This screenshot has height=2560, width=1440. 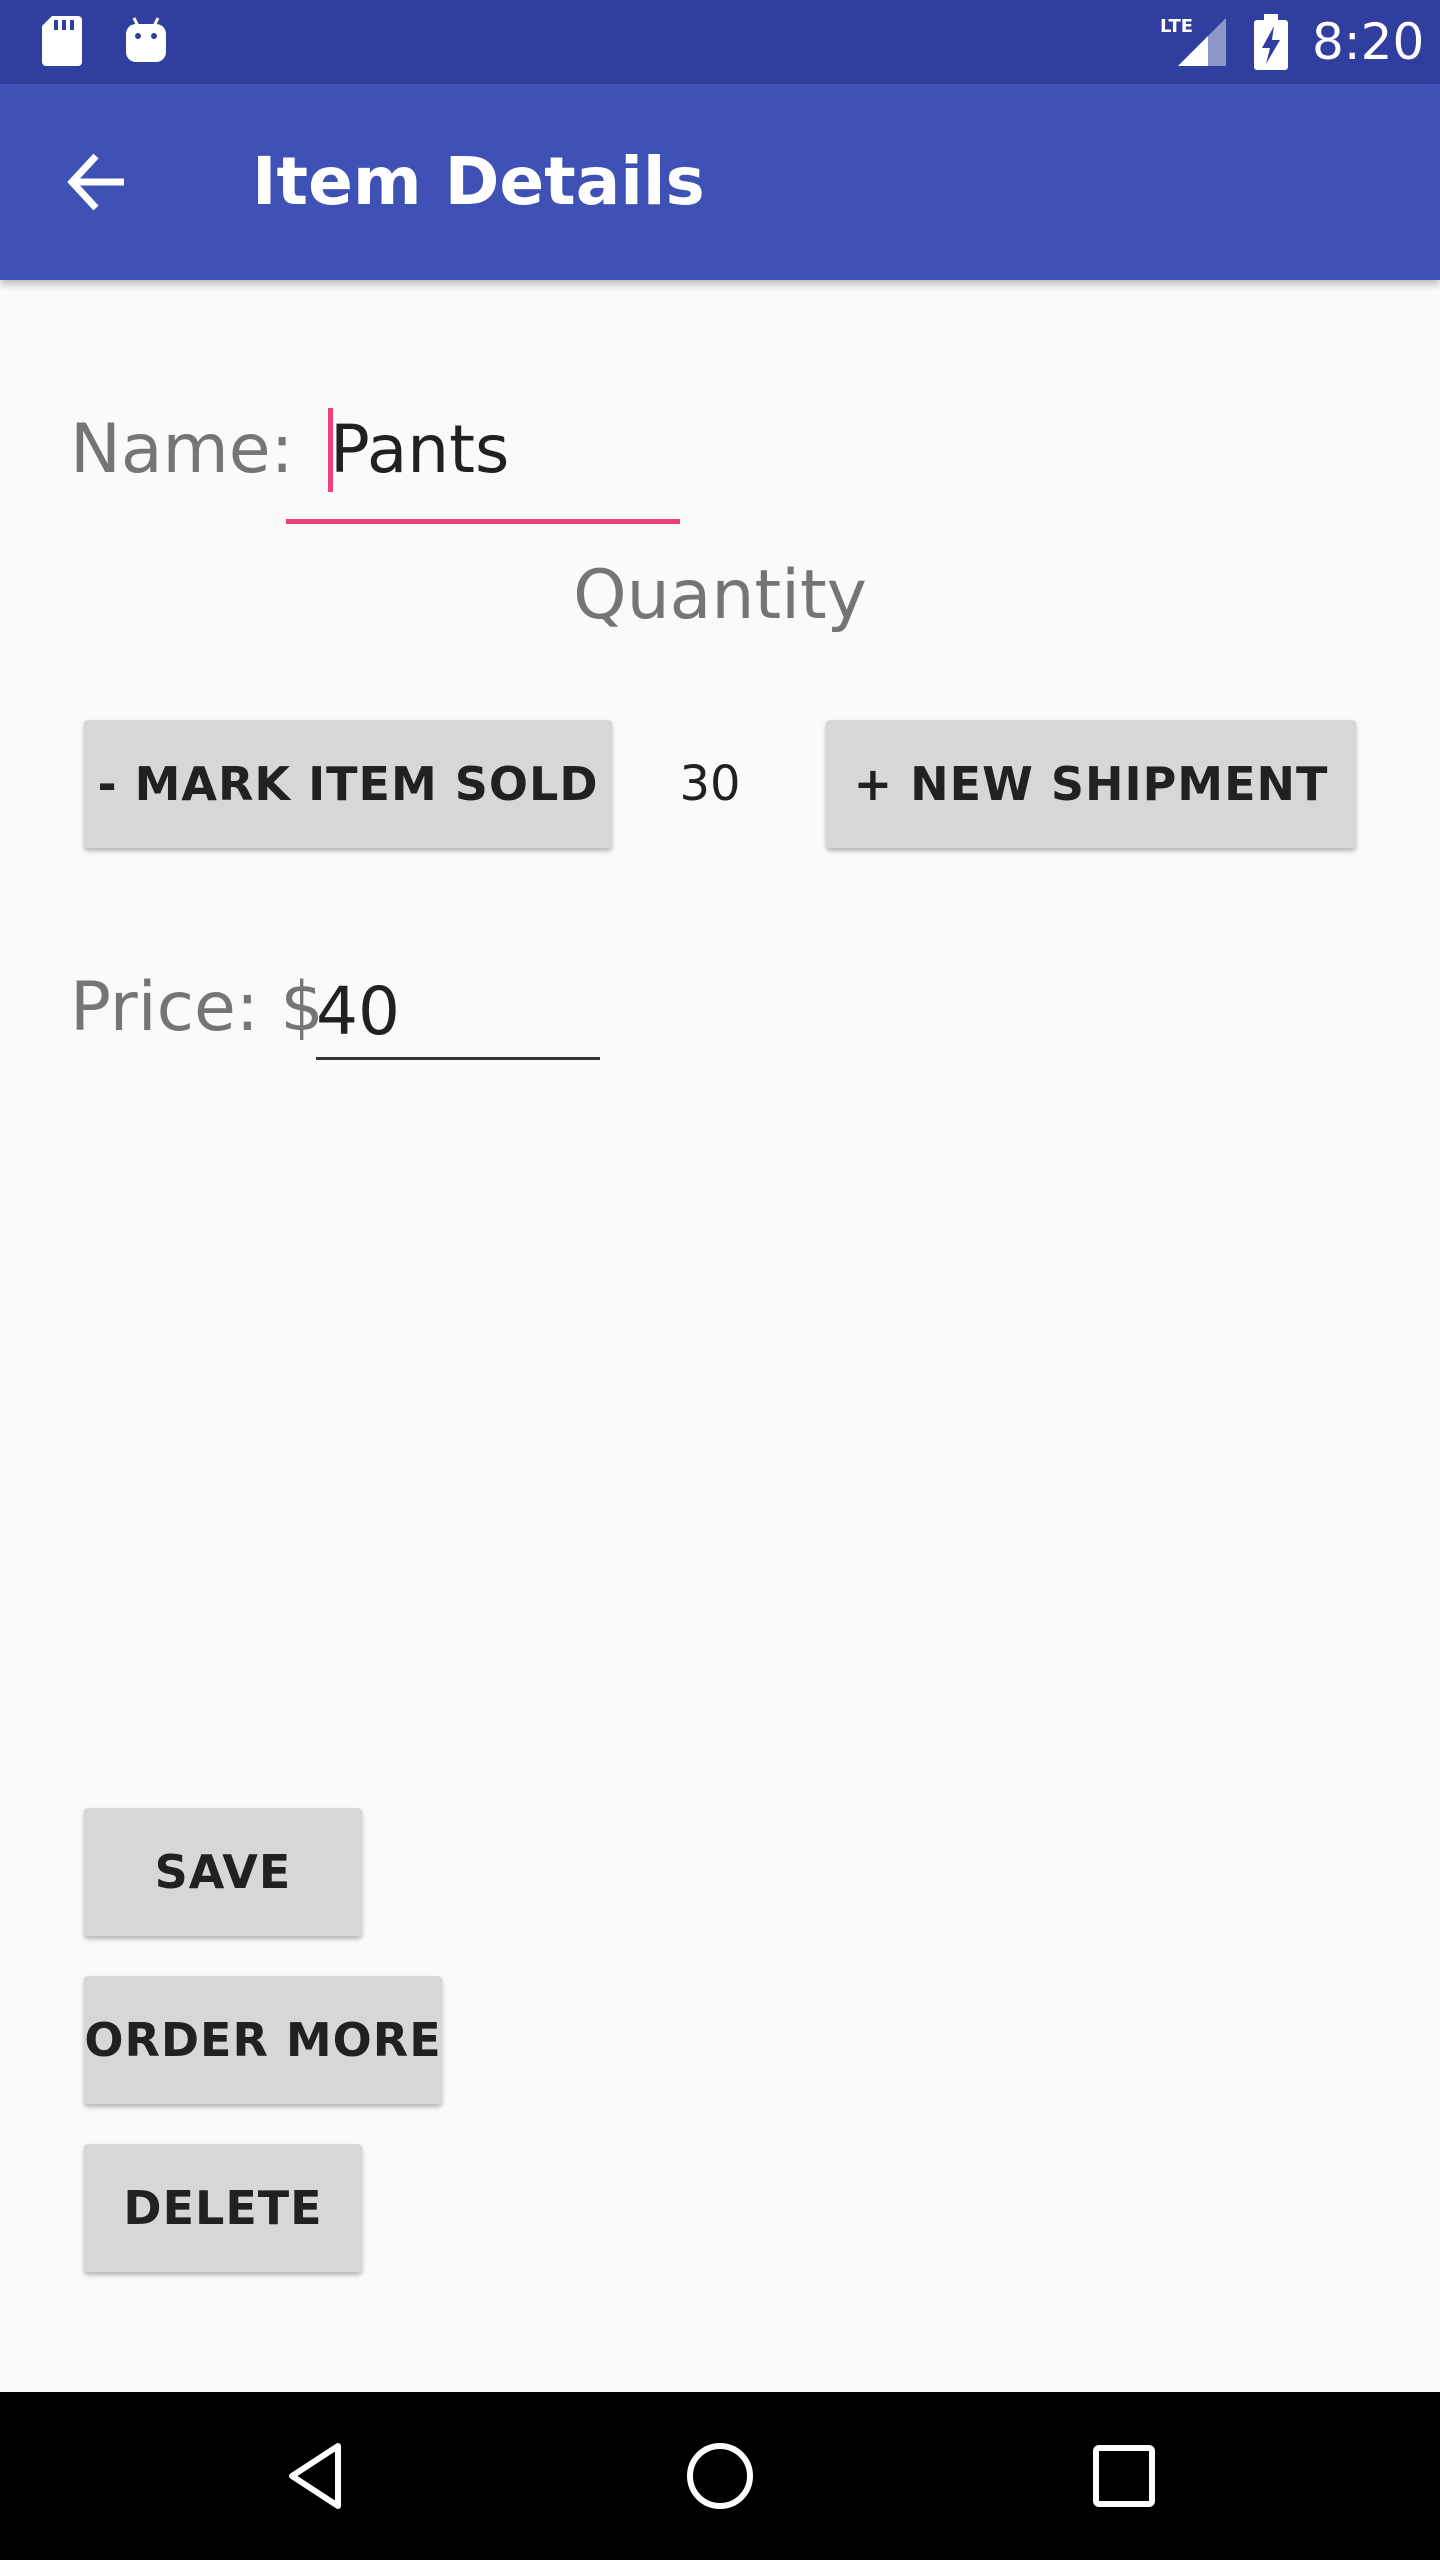 I want to click on name-value: Pants, so click(x=420, y=449).